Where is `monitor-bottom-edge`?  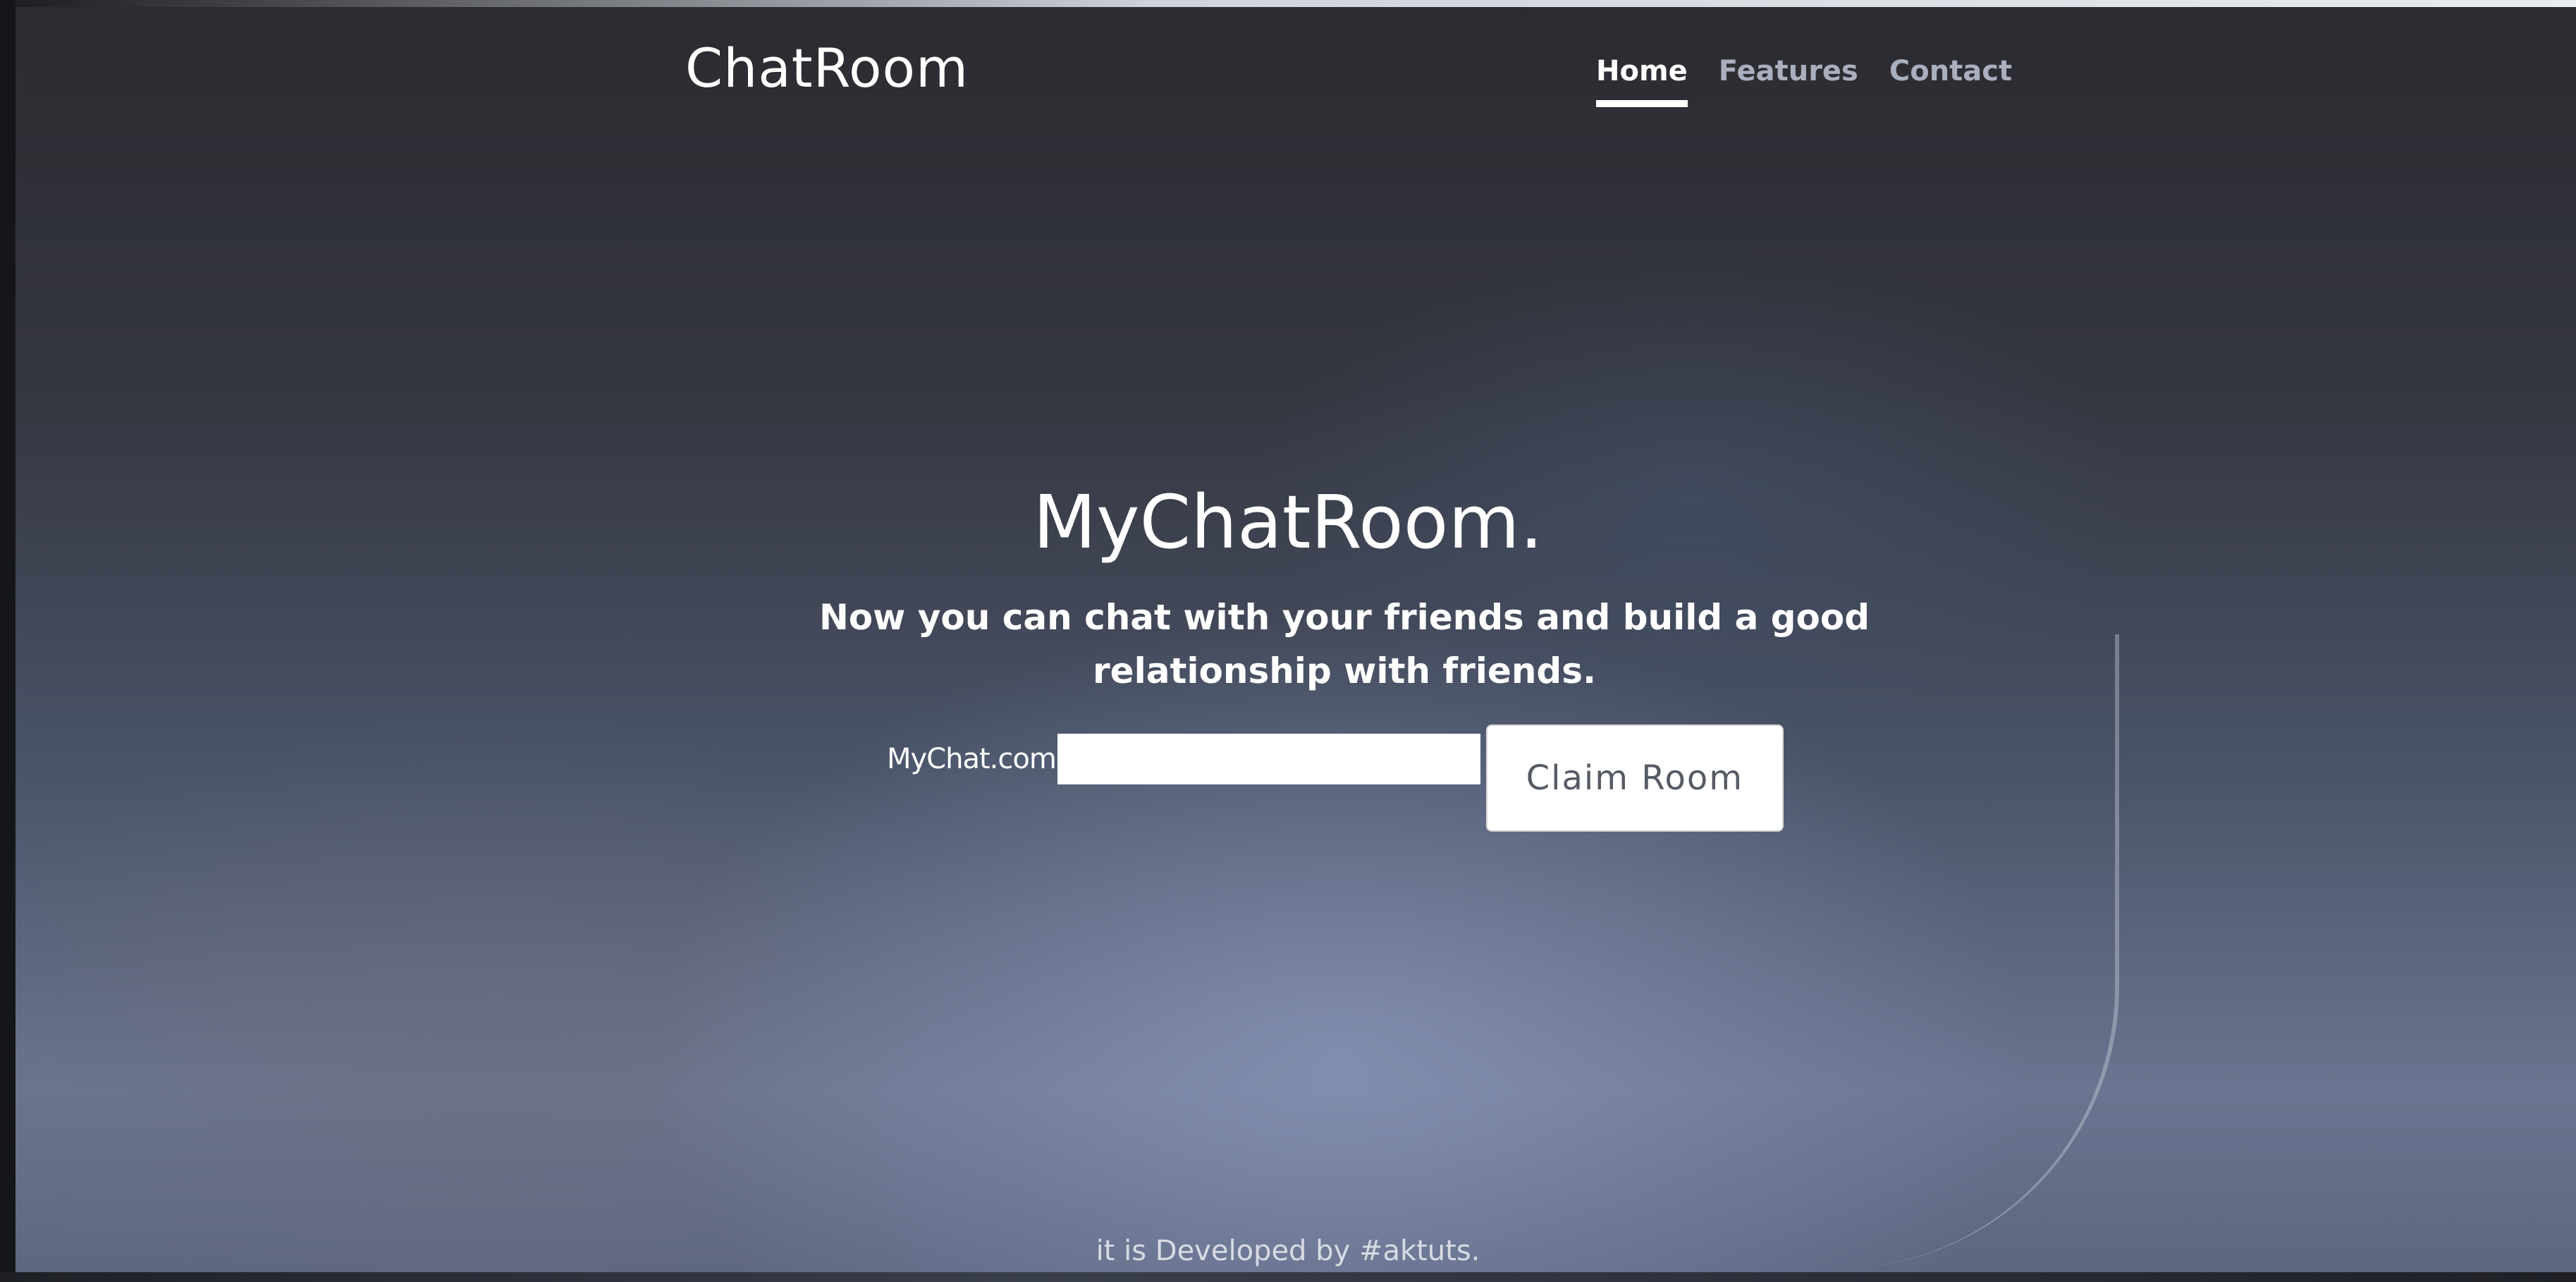 monitor-bottom-edge is located at coordinates (1288, 1277).